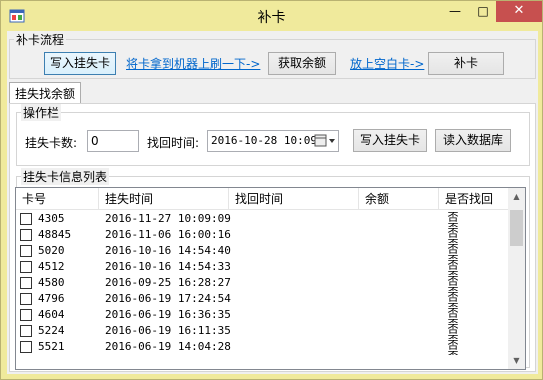  I want to click on card-number-cell: 4796, so click(51, 298).